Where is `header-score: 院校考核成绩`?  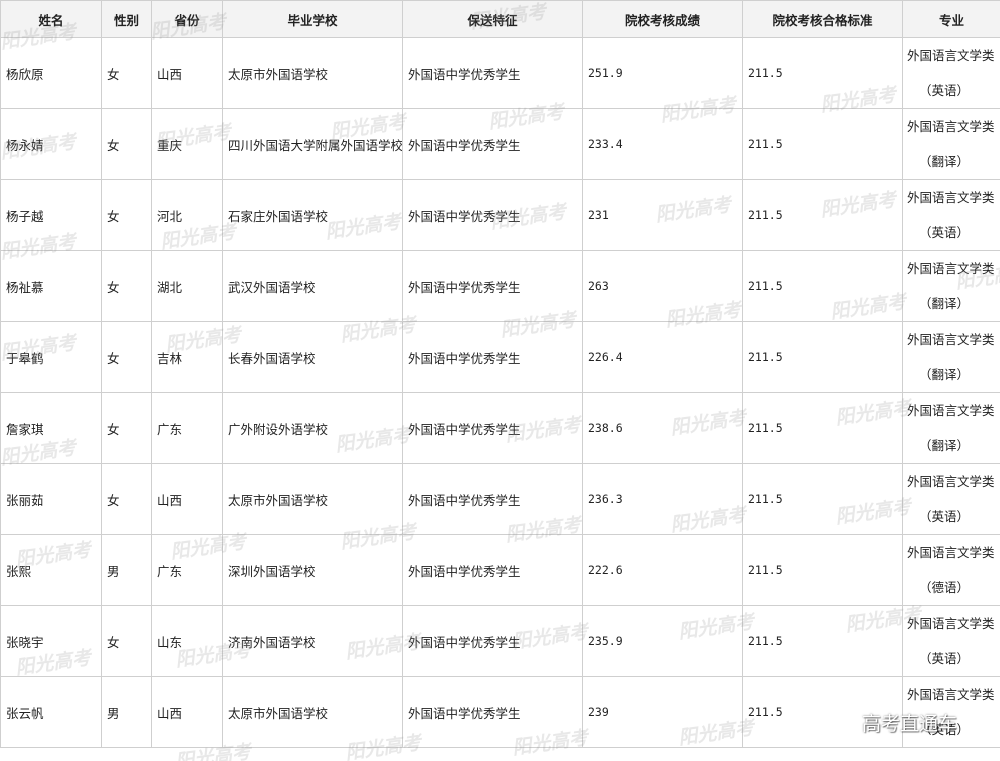
header-score: 院校考核成绩 is located at coordinates (662, 19).